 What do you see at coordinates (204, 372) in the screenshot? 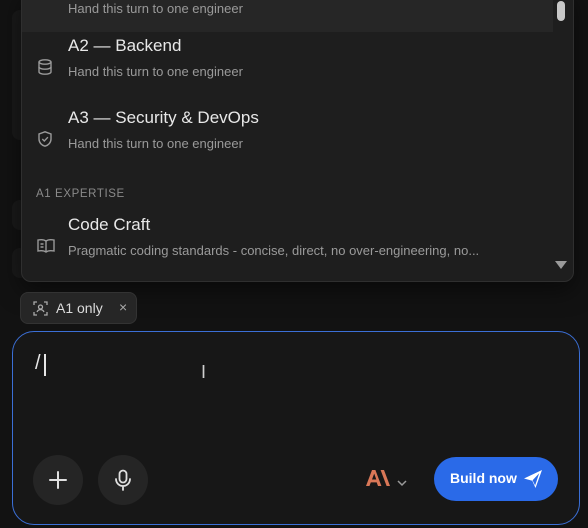
I see `mouse-ibeam-cursor-icon: I` at bounding box center [204, 372].